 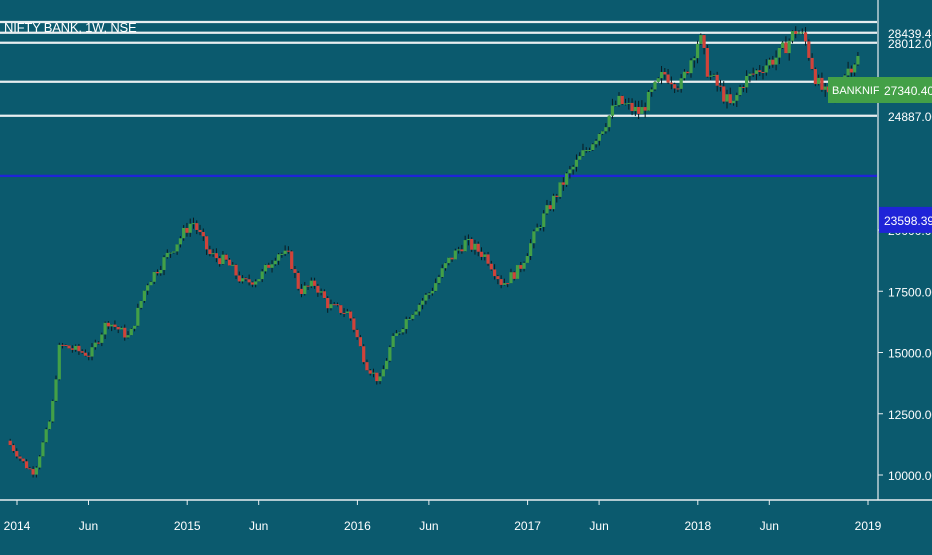 What do you see at coordinates (910, 354) in the screenshot?
I see `y-tick-label: 15000.00` at bounding box center [910, 354].